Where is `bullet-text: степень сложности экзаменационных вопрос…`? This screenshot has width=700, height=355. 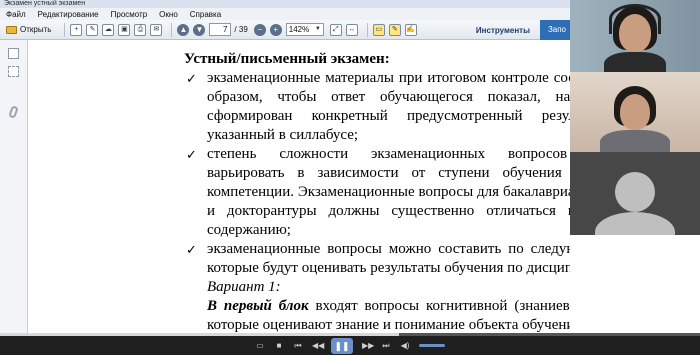
bullet-text: степень сложности экзаменационных вопрос… is located at coordinates (388, 192).